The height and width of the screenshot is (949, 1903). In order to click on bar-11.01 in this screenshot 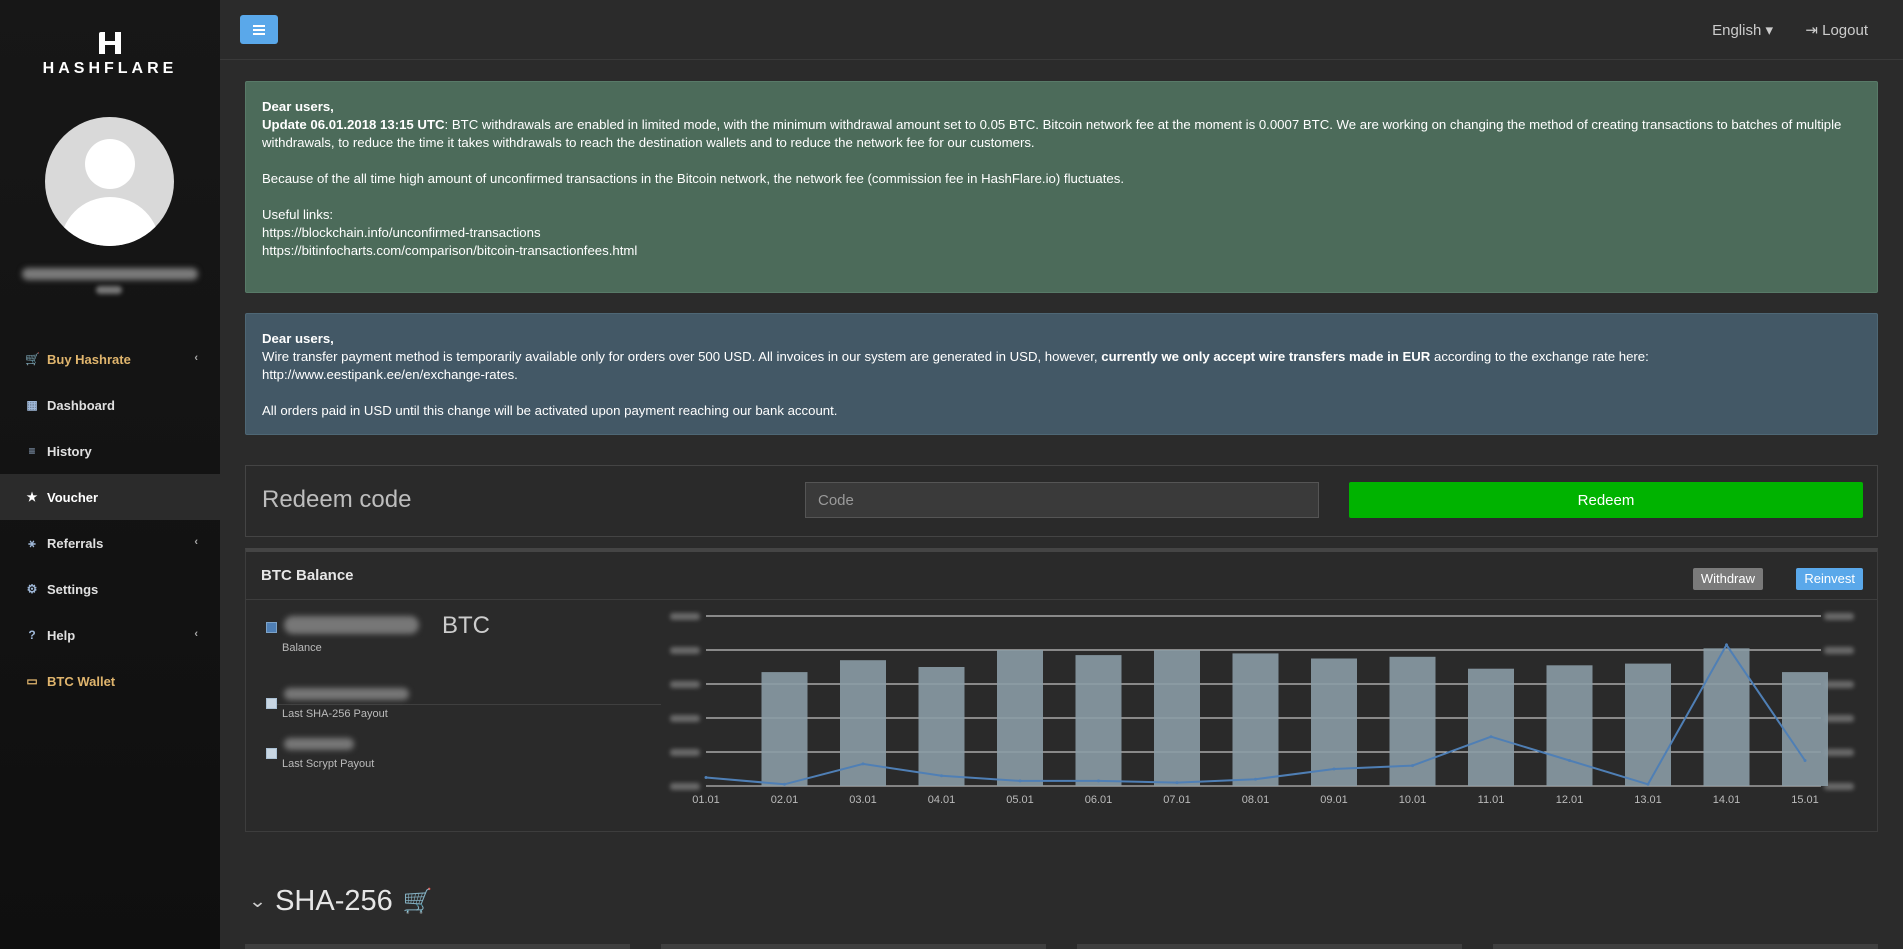, I will do `click(1491, 727)`.